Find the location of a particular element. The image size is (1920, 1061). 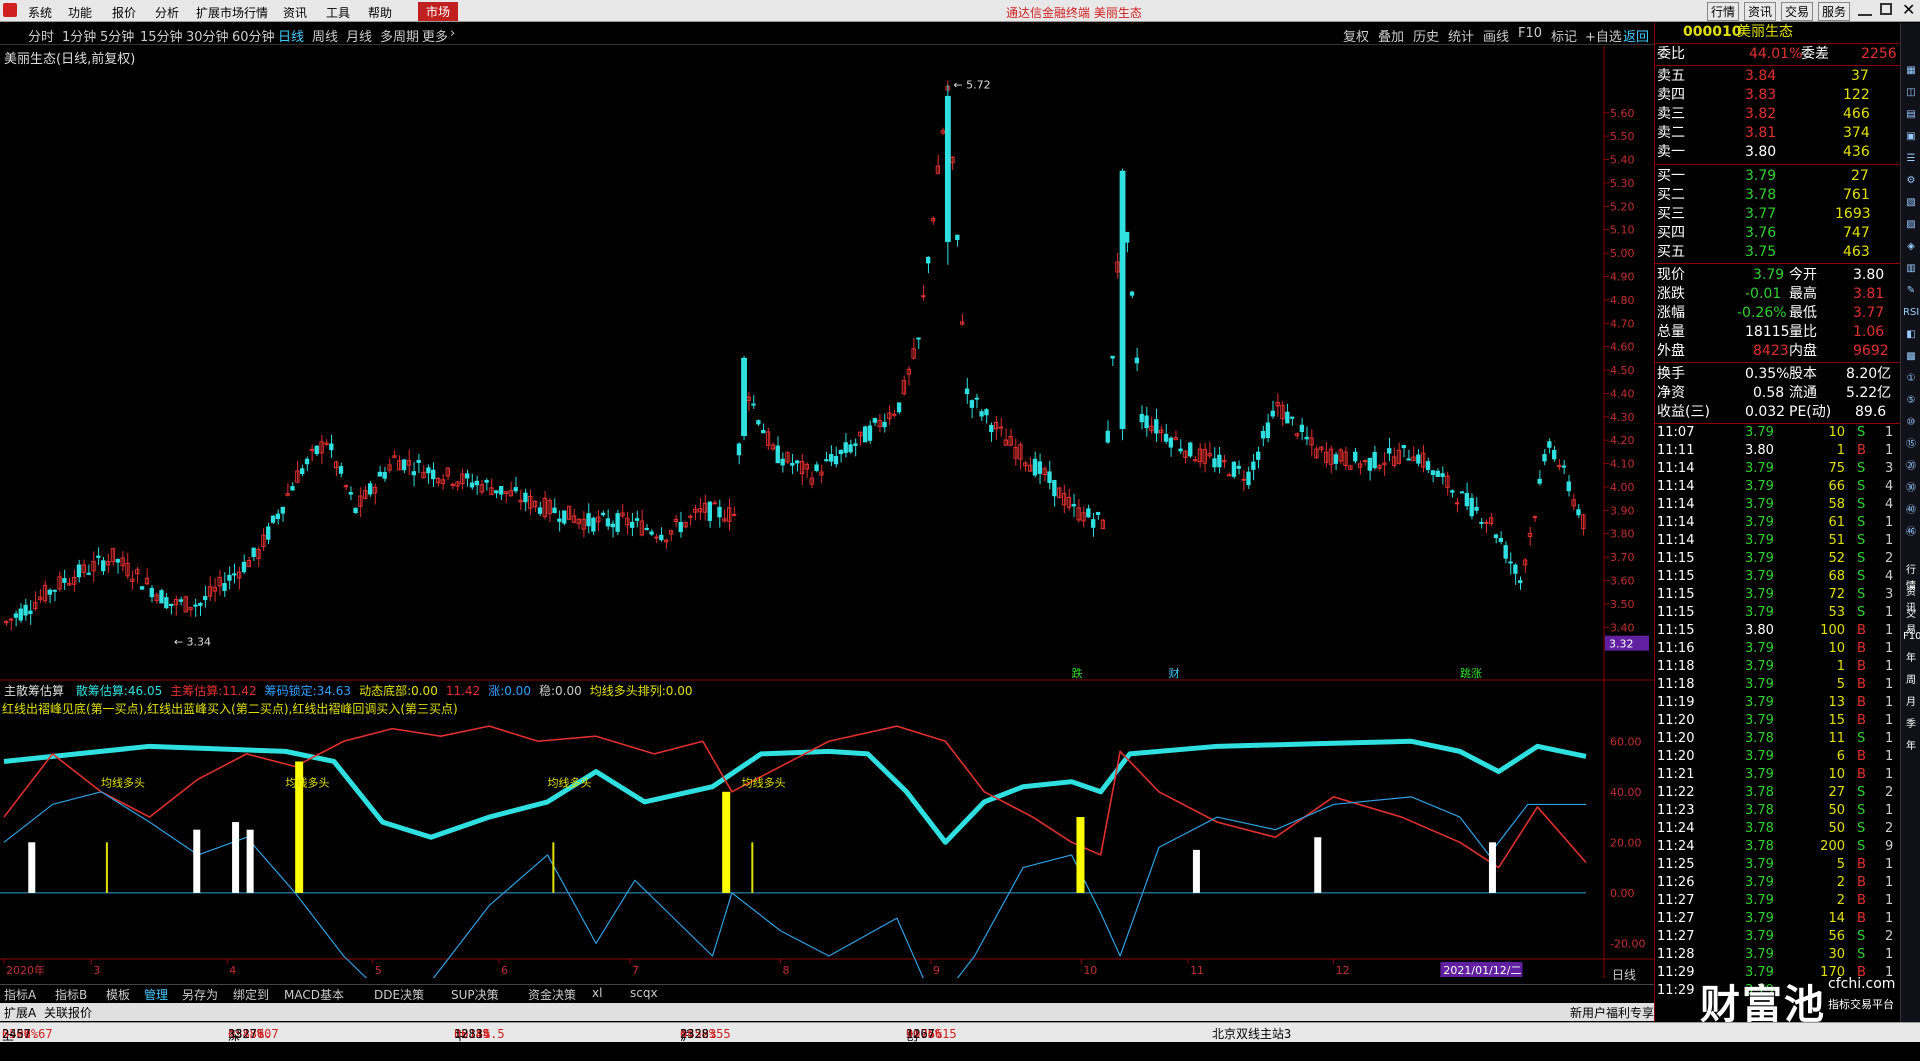

btn-stats: 统计 is located at coordinates (1461, 35).